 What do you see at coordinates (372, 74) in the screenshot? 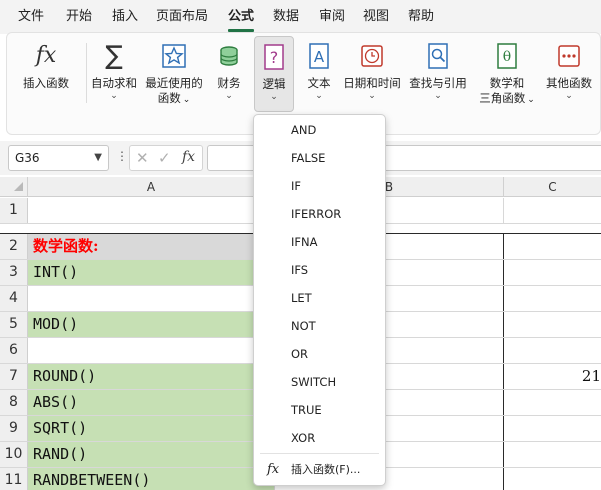
I see `datetime-button: 日期和时间 ⌄` at bounding box center [372, 74].